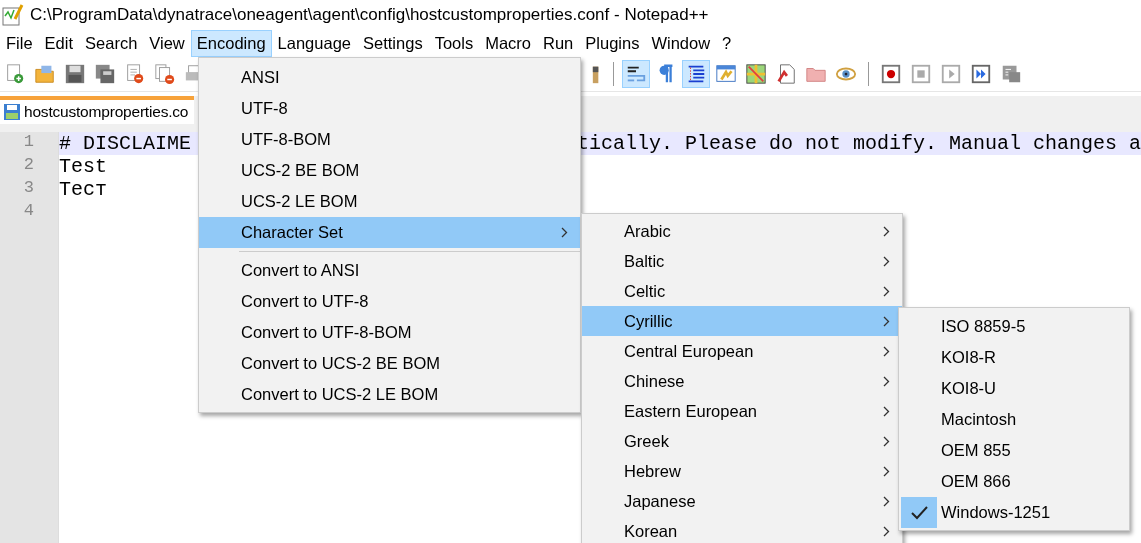 The width and height of the screenshot is (1141, 543). Describe the element at coordinates (558, 43) in the screenshot. I see `menu-item: Run` at that location.